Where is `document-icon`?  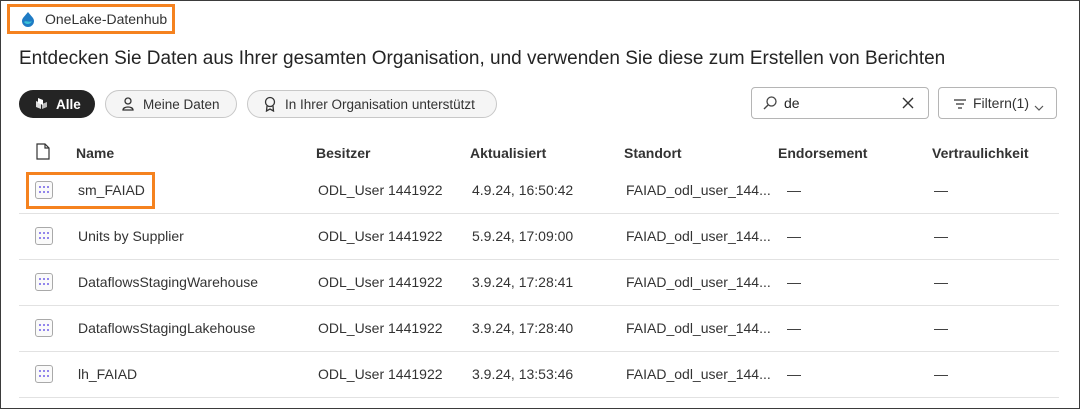
document-icon is located at coordinates (43, 153).